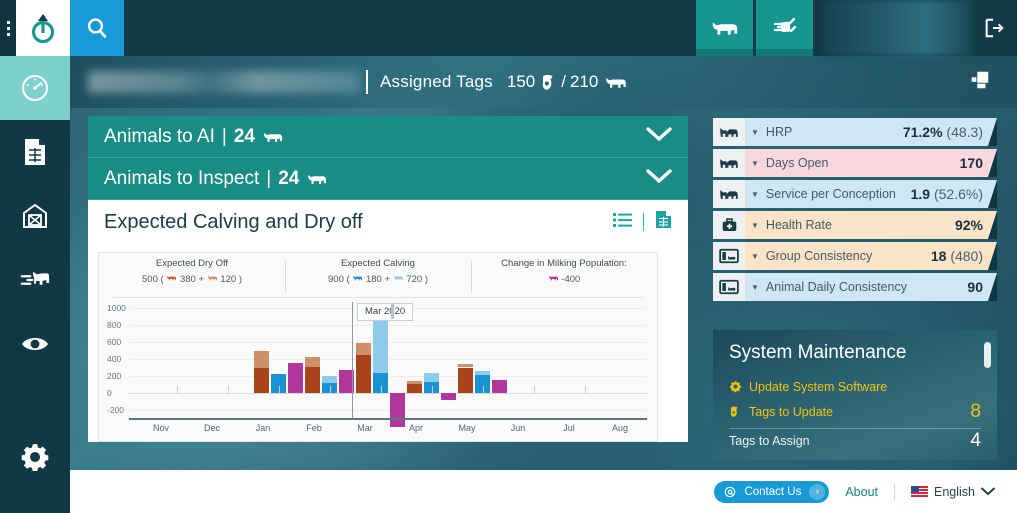  I want to click on maintenance-row-update-software: Update System Software, so click(855, 386).